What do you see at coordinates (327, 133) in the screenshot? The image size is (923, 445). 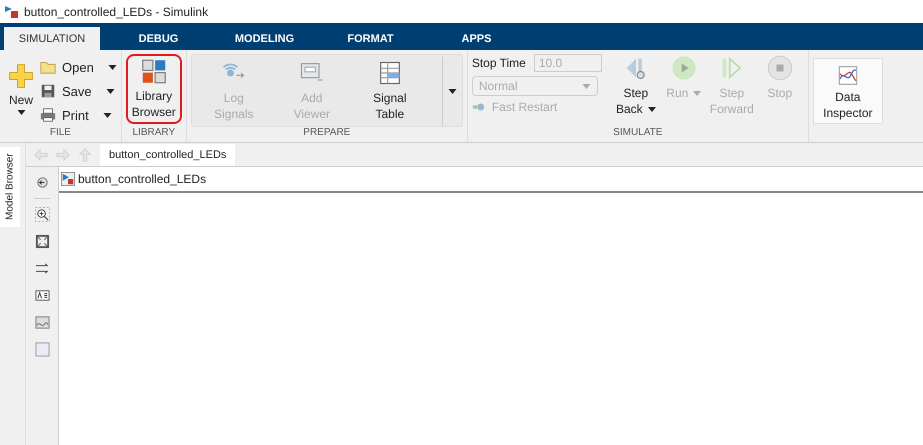 I see `group-label: PREPARE` at bounding box center [327, 133].